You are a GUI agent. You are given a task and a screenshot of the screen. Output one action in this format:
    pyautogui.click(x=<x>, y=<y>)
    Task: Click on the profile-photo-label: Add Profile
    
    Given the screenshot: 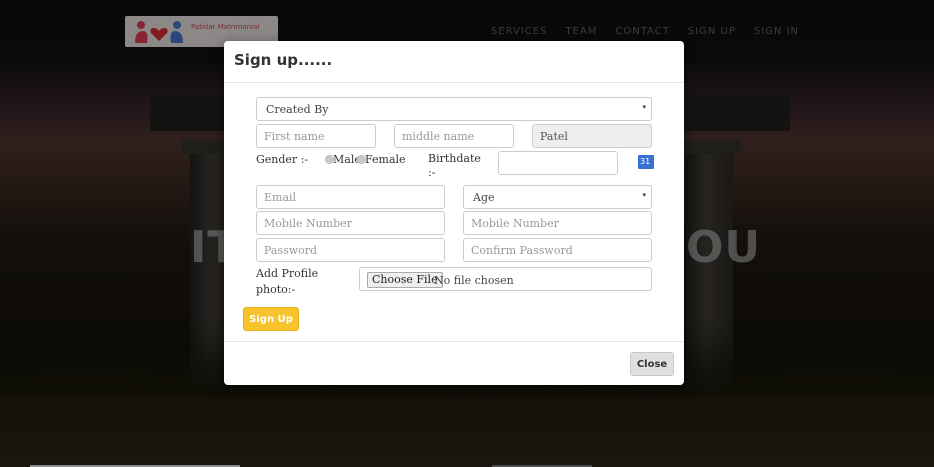 What is the action you would take?
    pyautogui.click(x=287, y=273)
    